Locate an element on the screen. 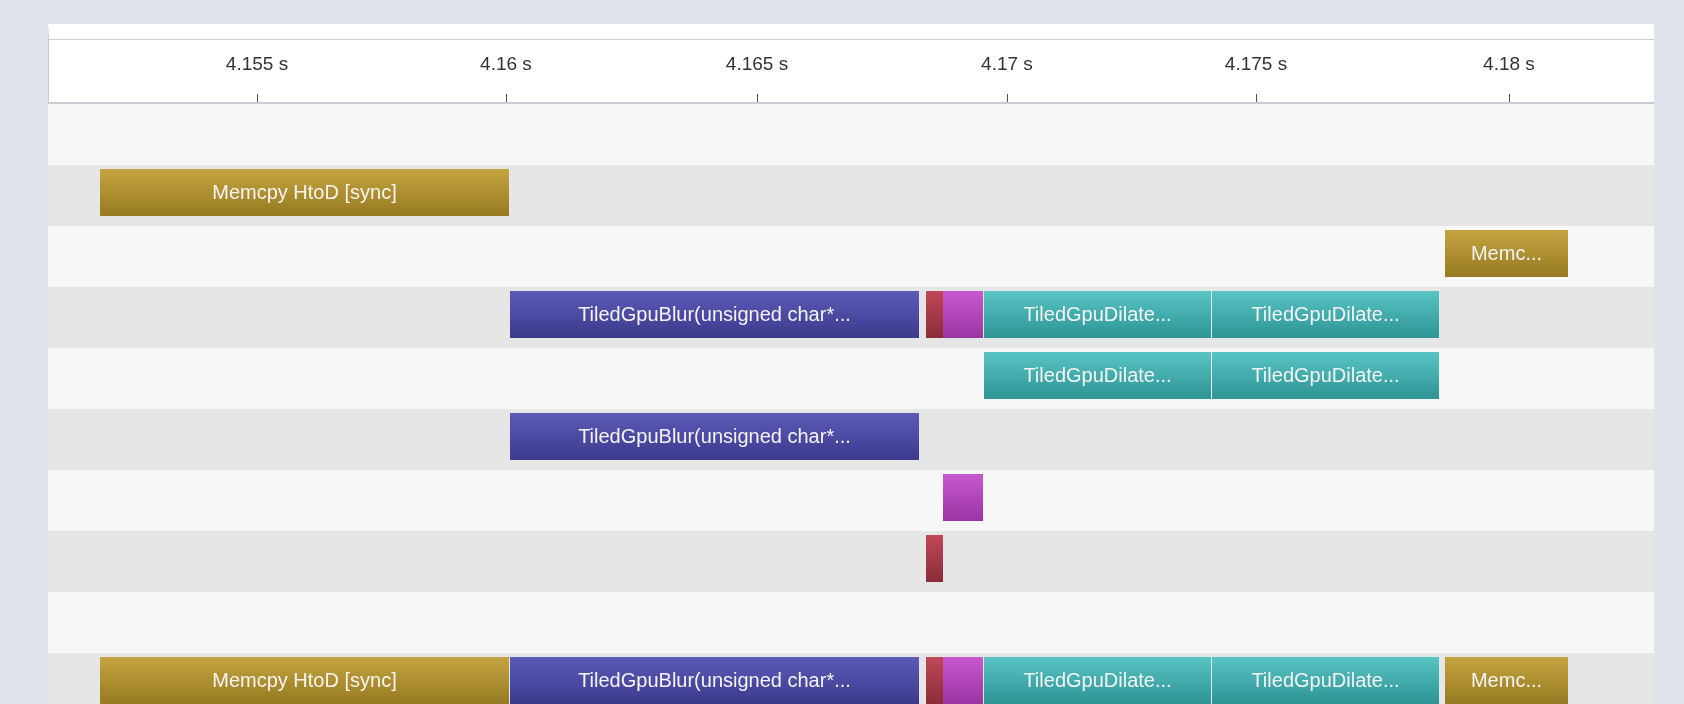 Image resolution: width=1684 pixels, height=704 pixels. tick-label: 4.16 s is located at coordinates (506, 64).